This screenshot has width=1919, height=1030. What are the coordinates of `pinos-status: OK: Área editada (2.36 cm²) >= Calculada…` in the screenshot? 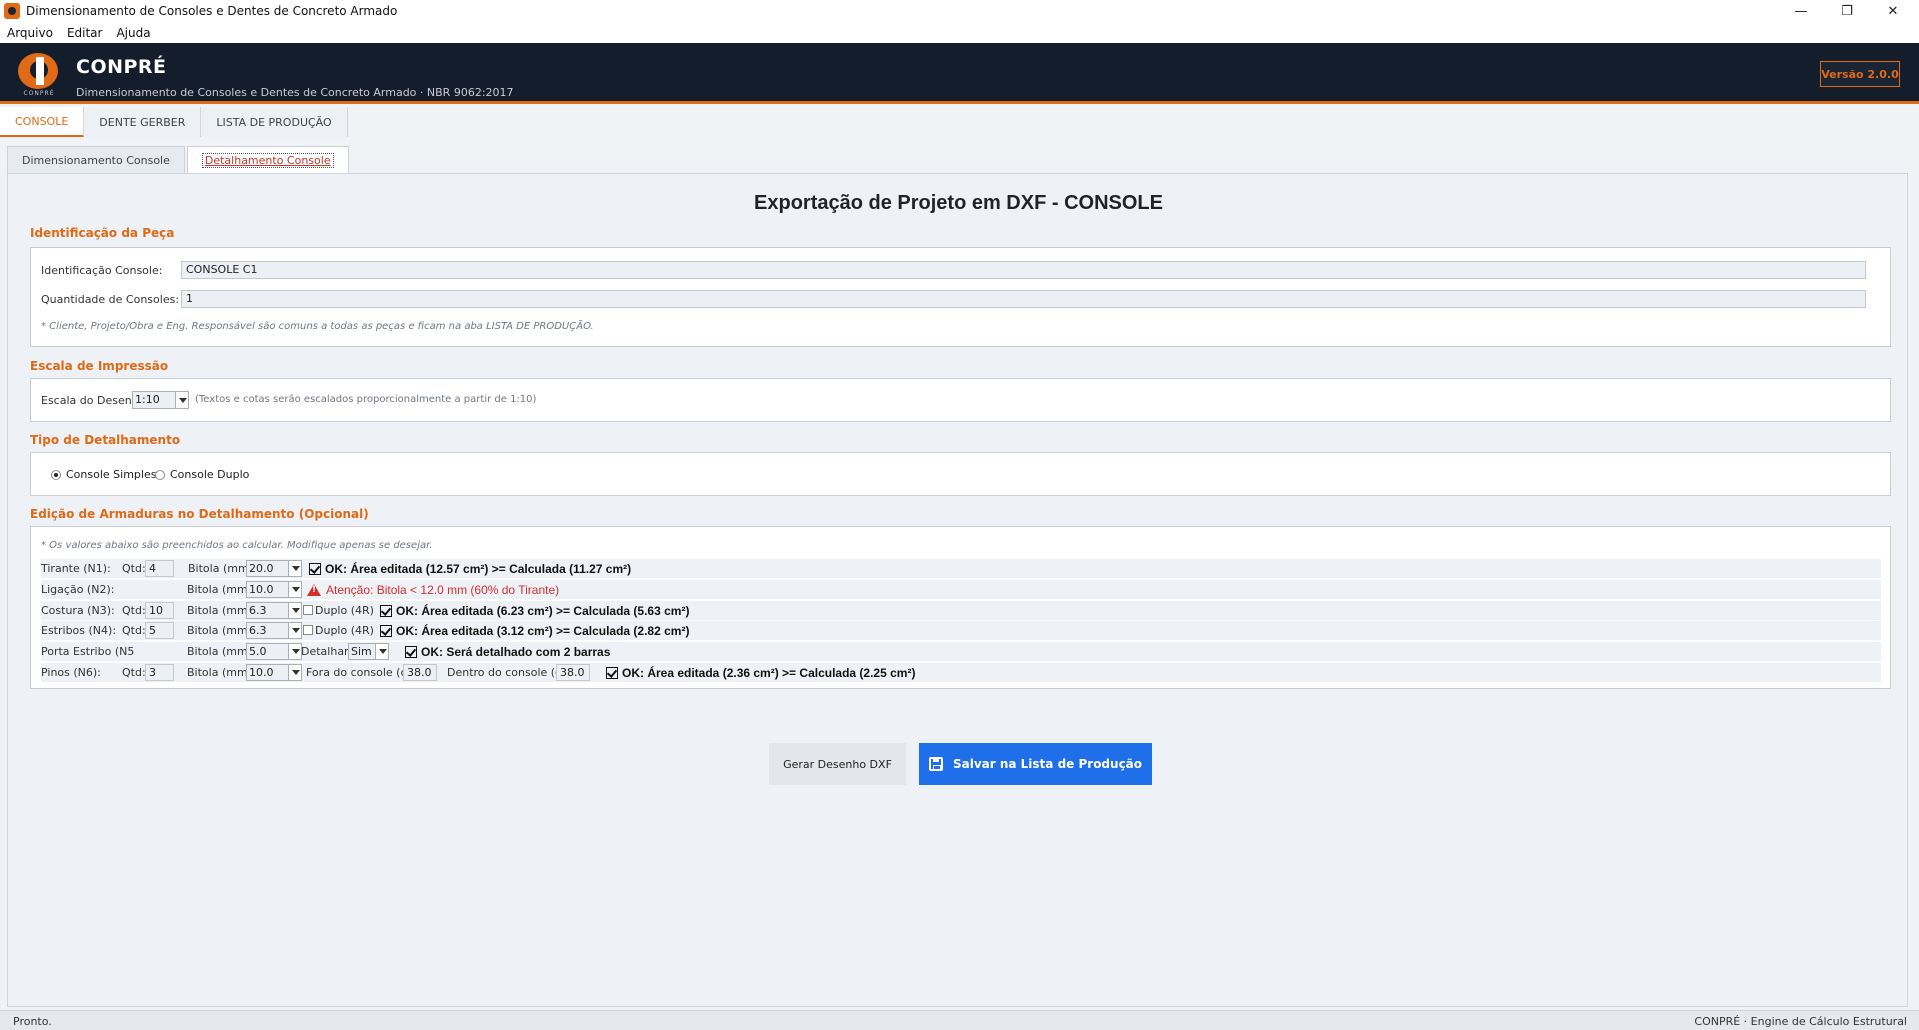 It's located at (760, 673).